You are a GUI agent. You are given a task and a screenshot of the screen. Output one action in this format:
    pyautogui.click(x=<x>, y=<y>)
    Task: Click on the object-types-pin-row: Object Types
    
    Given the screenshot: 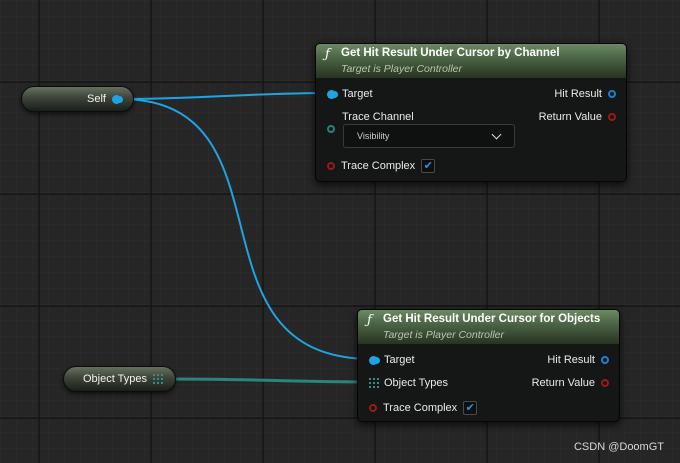 What is the action you would take?
    pyautogui.click(x=408, y=383)
    